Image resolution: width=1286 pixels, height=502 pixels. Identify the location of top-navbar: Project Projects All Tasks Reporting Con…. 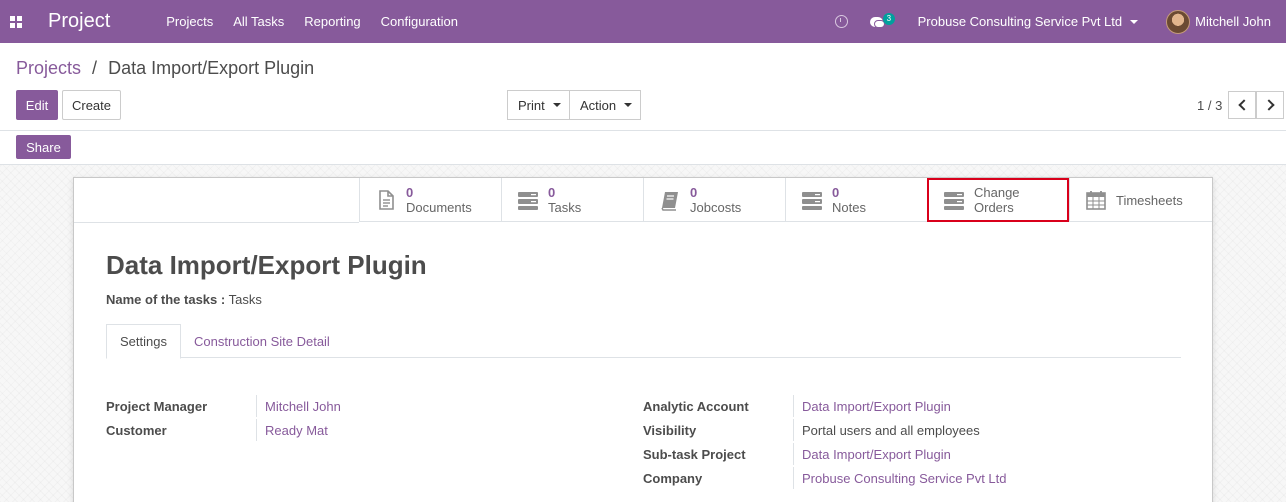
(643, 21).